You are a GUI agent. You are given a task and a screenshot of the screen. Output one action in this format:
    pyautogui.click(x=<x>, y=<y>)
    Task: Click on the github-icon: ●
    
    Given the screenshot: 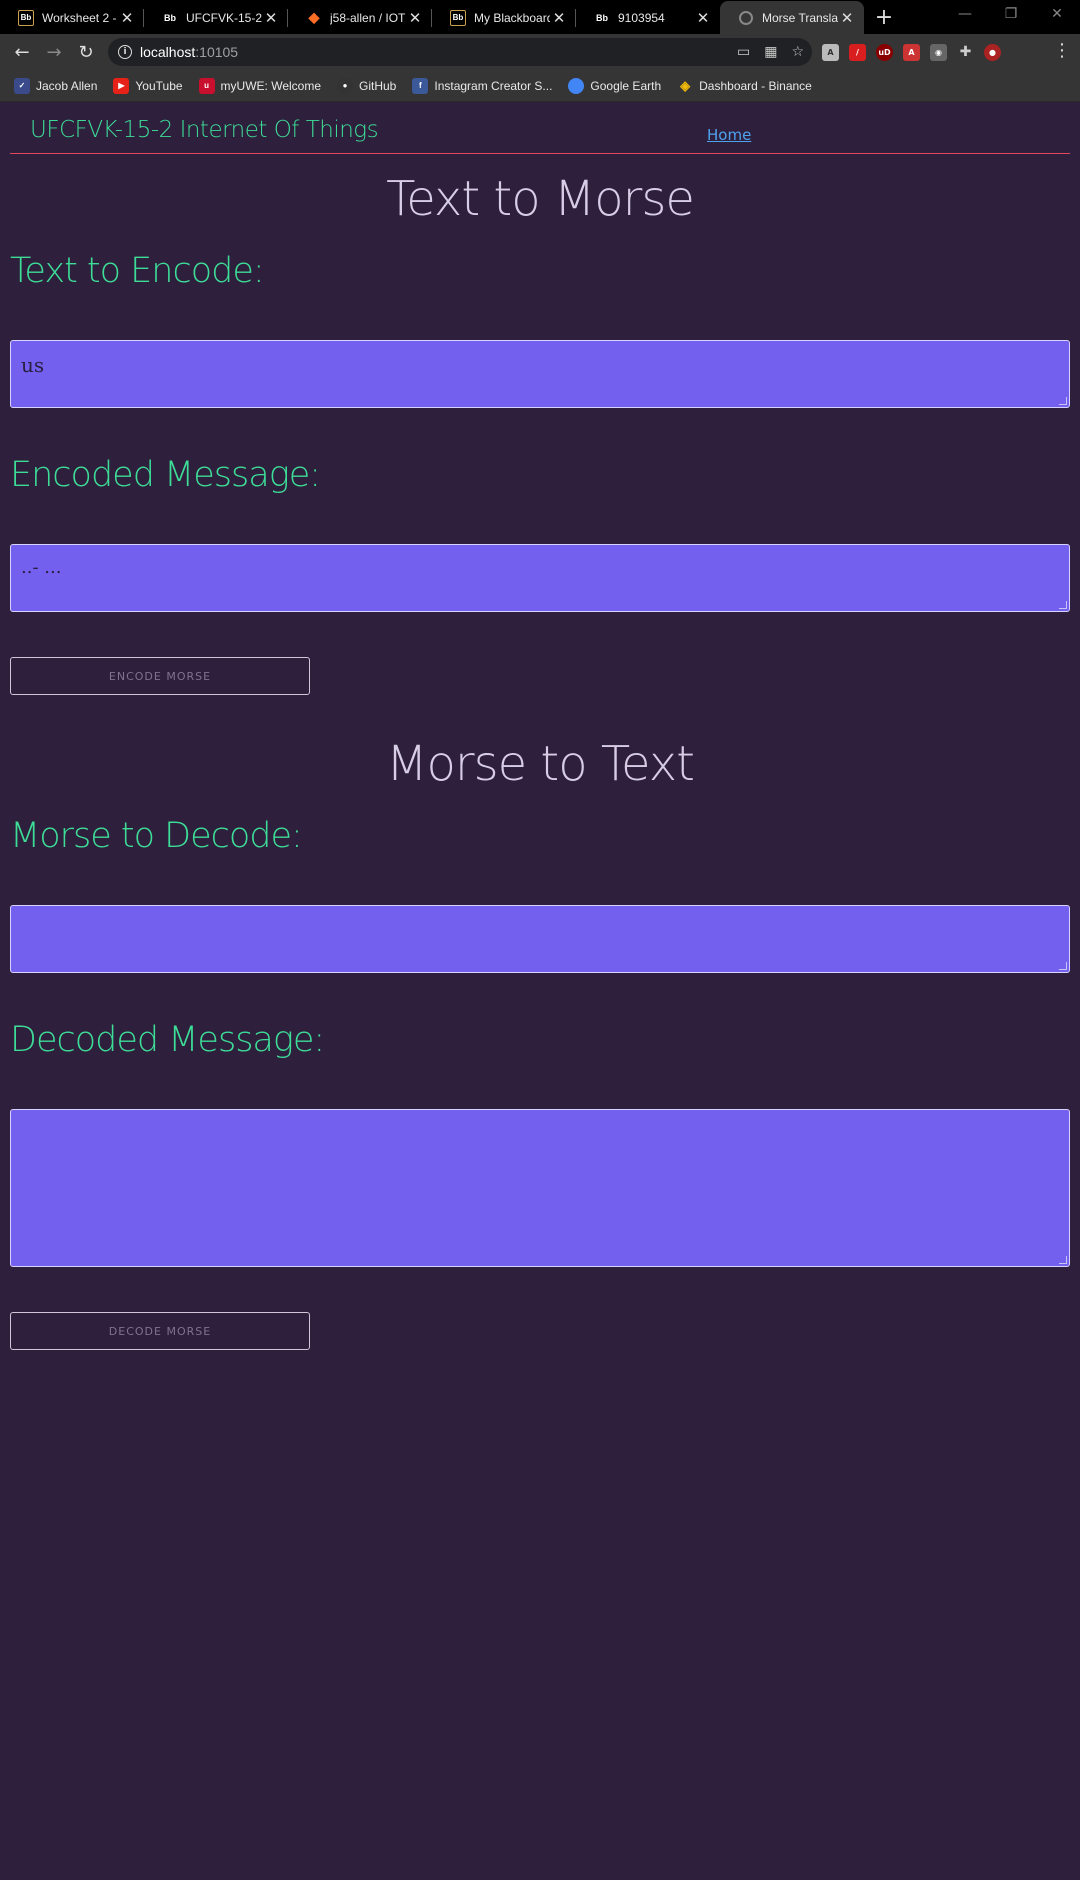 What is the action you would take?
    pyautogui.click(x=345, y=85)
    